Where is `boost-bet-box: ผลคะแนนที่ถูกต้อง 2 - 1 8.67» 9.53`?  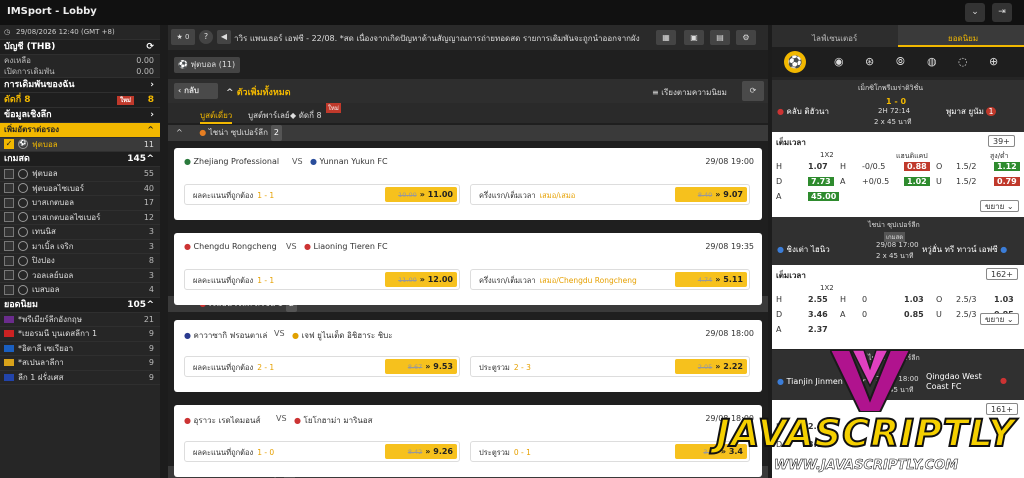
boost-bet-box: ผลคะแนนที่ถูกต้อง 2 - 1 8.67» 9.53 is located at coordinates (322, 366).